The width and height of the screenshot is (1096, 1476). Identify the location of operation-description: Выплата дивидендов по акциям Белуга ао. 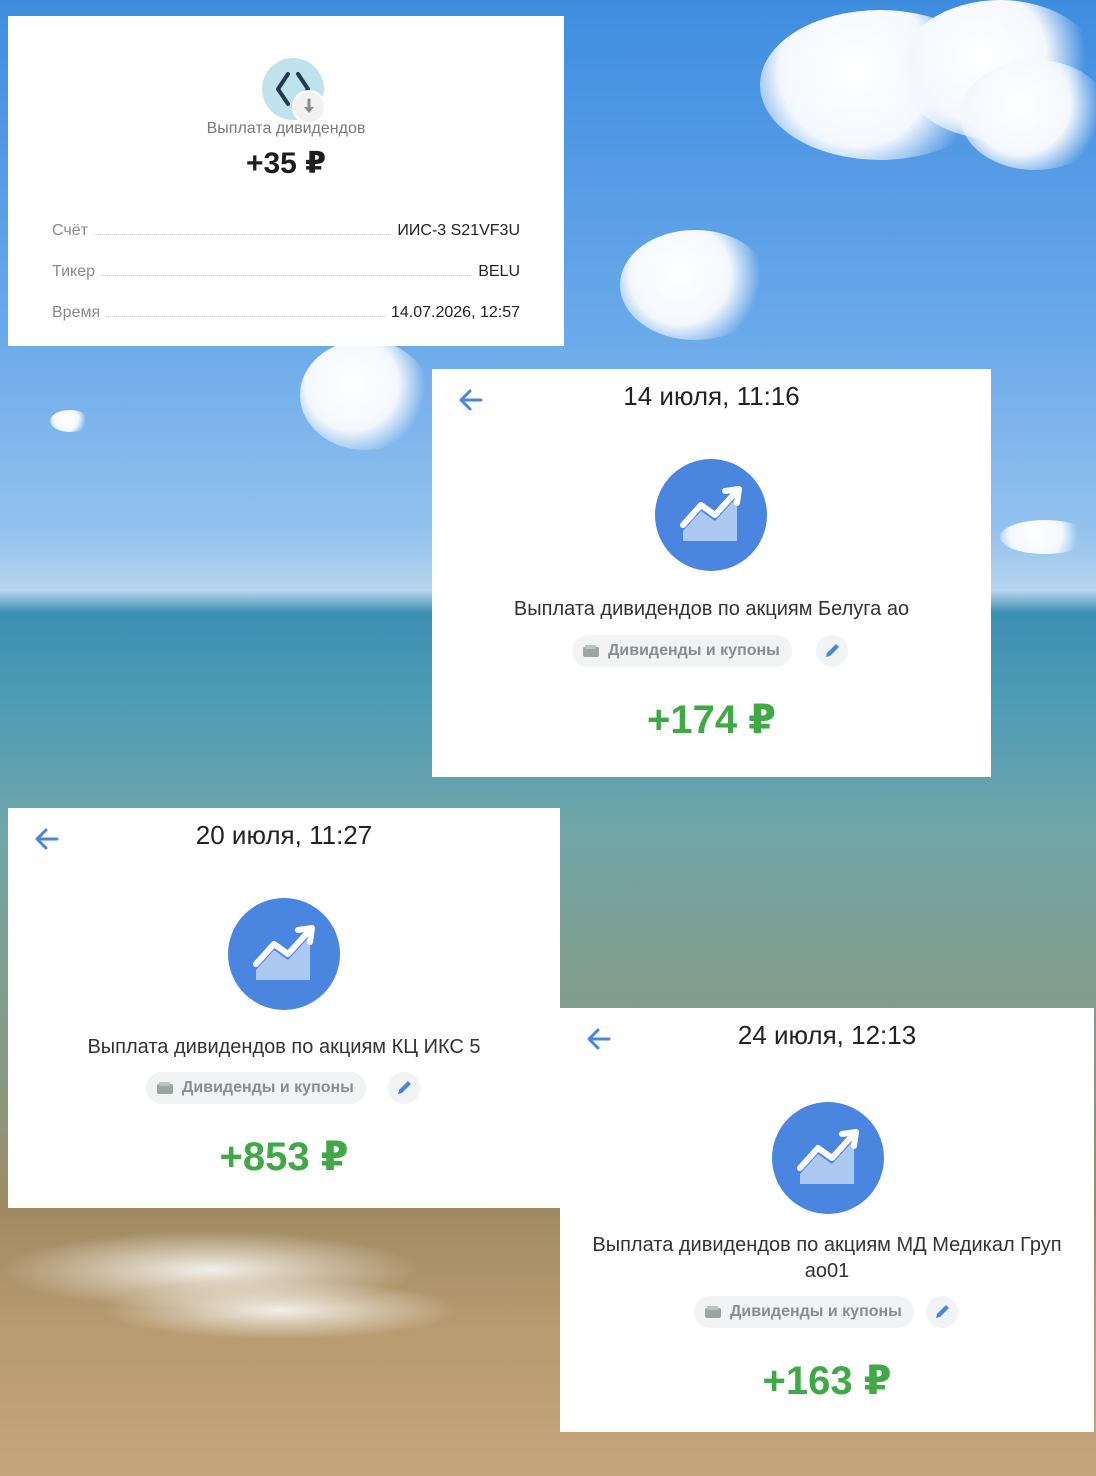
(711, 609).